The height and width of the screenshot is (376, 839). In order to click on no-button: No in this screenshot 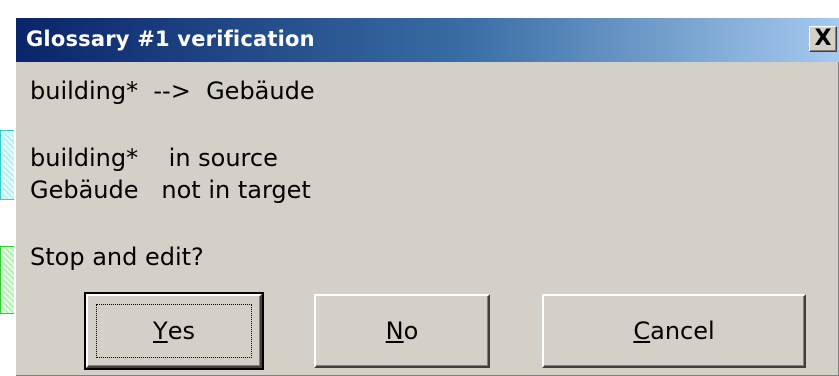, I will do `click(402, 331)`.